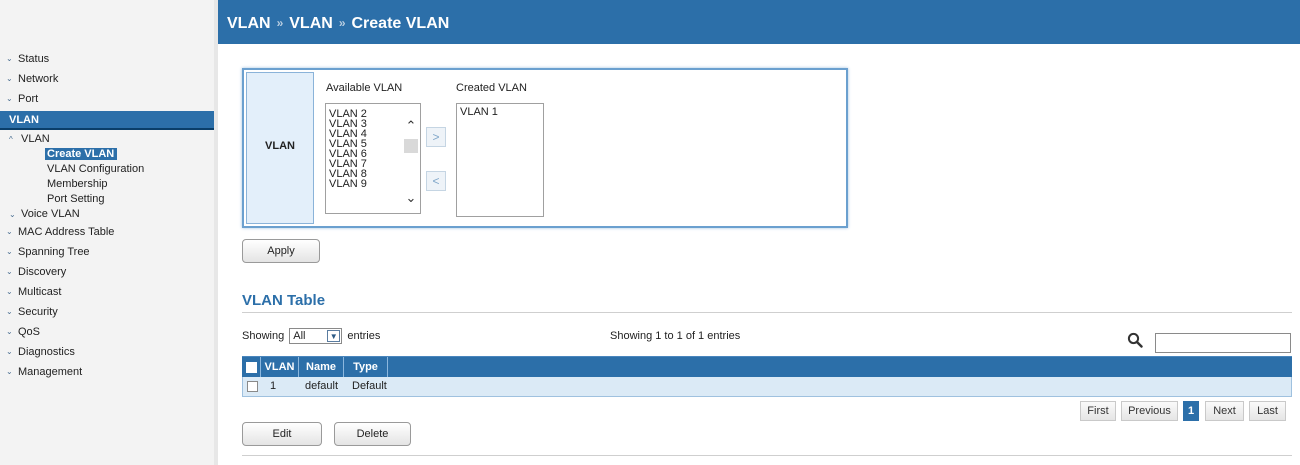  What do you see at coordinates (321, 367) in the screenshot?
I see `column-header-name: Name` at bounding box center [321, 367].